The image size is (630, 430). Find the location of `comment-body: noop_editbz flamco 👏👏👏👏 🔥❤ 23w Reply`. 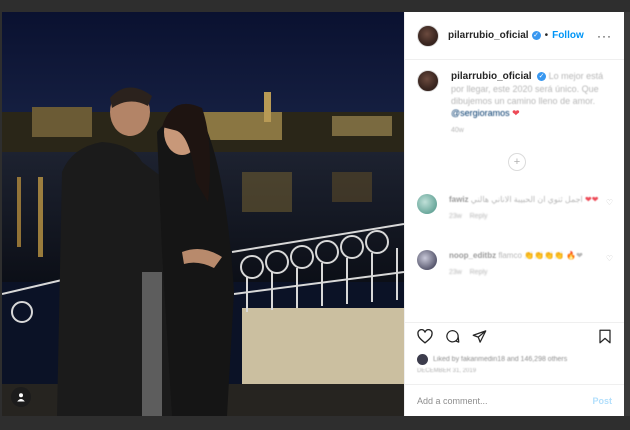

comment-body: noop_editbz flamco 👏👏👏👏 🔥❤ 23w Reply is located at coordinates (531, 264).